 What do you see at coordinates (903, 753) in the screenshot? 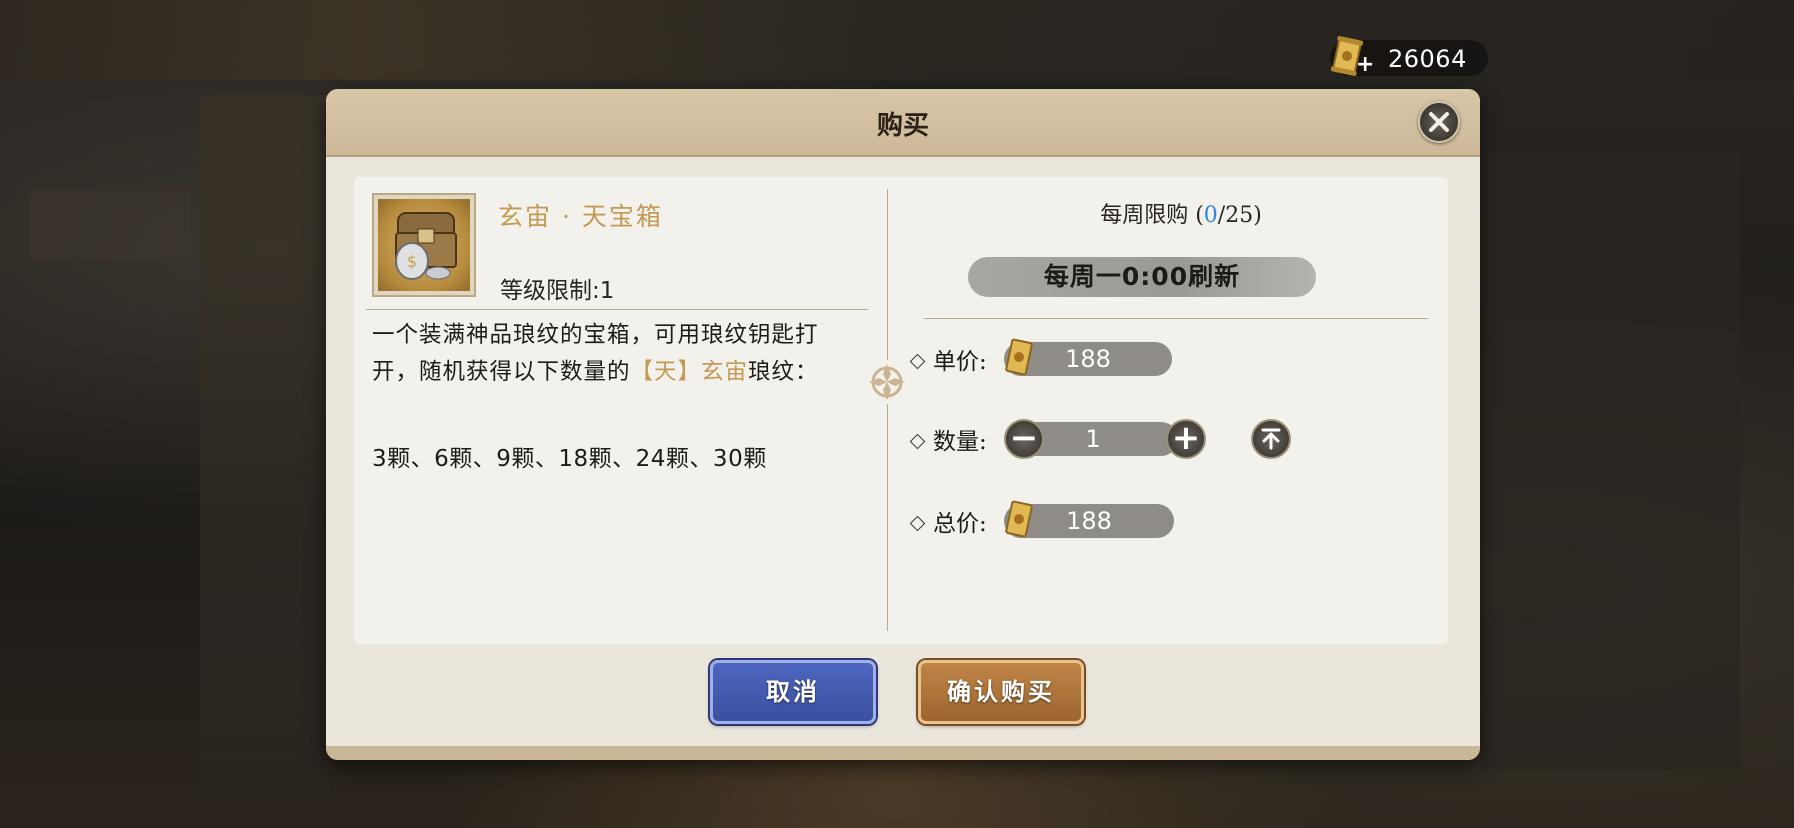
I see `dialog-bottom-border` at bounding box center [903, 753].